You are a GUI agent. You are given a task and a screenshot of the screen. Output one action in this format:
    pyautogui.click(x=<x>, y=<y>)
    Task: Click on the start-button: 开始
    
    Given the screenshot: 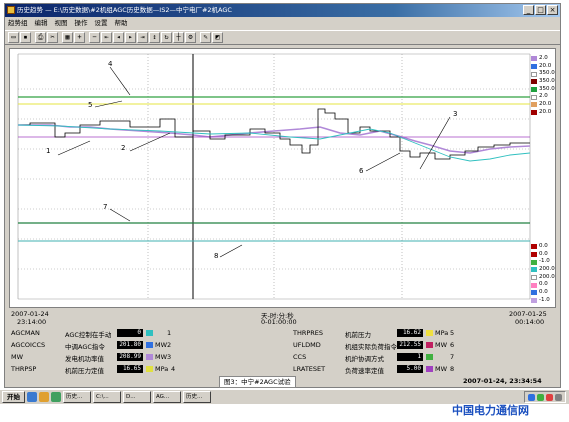 What is the action you would take?
    pyautogui.click(x=13, y=397)
    